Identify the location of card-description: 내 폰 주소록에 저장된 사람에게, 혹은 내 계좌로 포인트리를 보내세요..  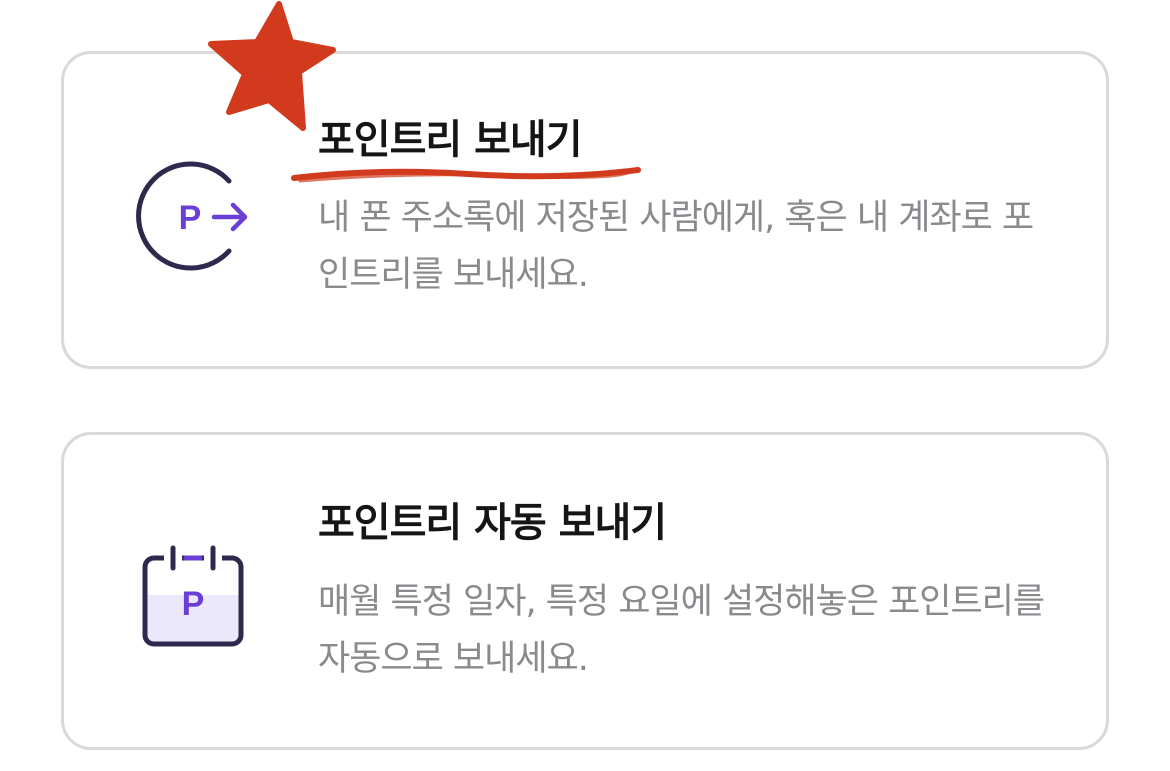
(676, 246).